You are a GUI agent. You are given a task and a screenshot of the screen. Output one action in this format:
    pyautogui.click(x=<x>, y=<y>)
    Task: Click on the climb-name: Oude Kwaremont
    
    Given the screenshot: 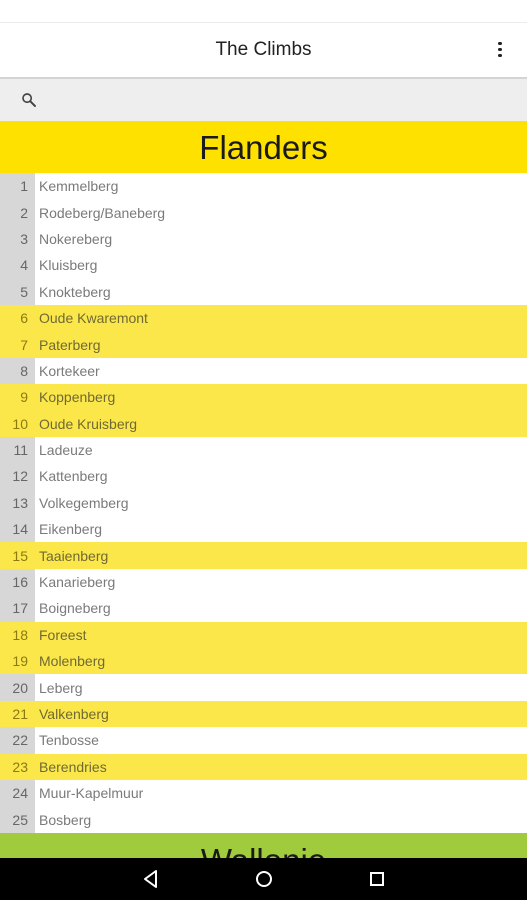 What is the action you would take?
    pyautogui.click(x=93, y=318)
    